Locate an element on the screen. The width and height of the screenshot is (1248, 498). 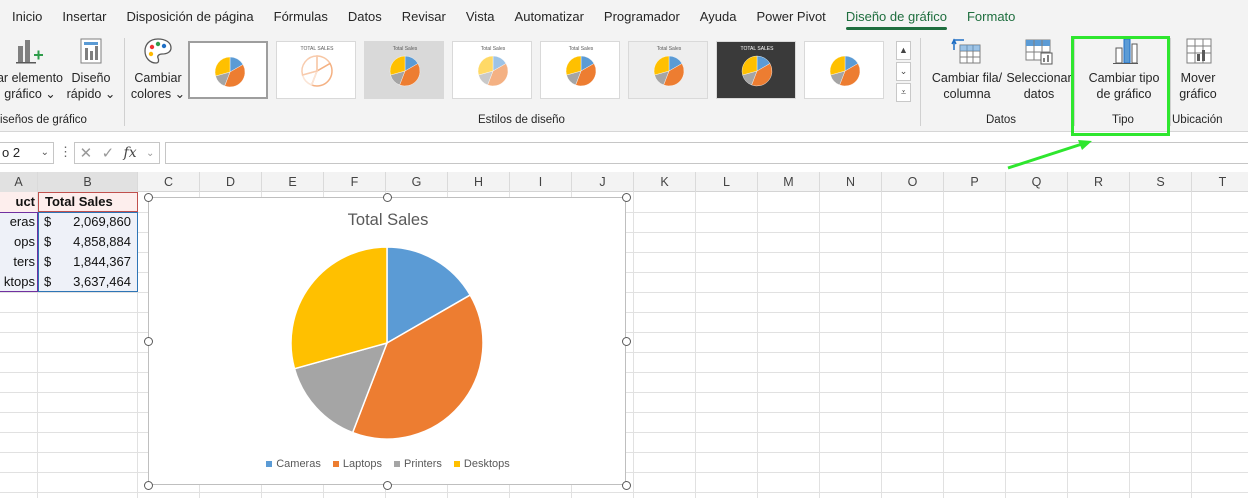
legend-label: Cameras is located at coordinates (298, 464).